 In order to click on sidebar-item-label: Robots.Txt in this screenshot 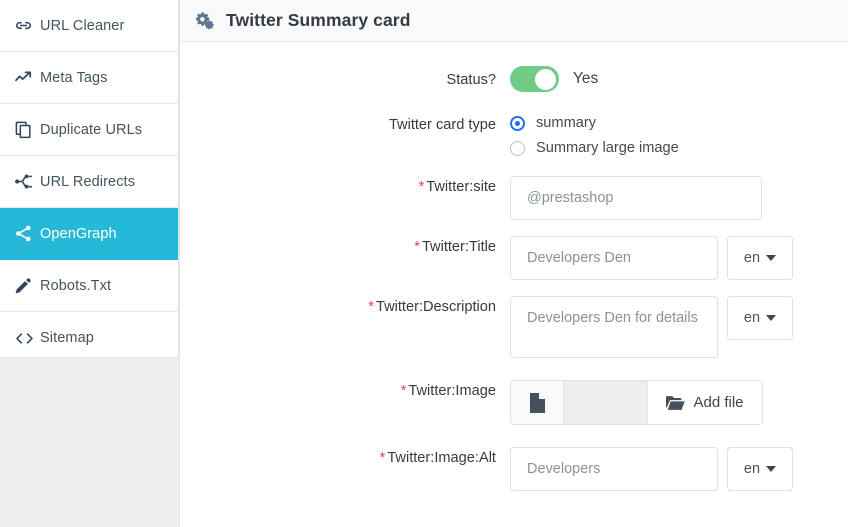, I will do `click(76, 285)`.